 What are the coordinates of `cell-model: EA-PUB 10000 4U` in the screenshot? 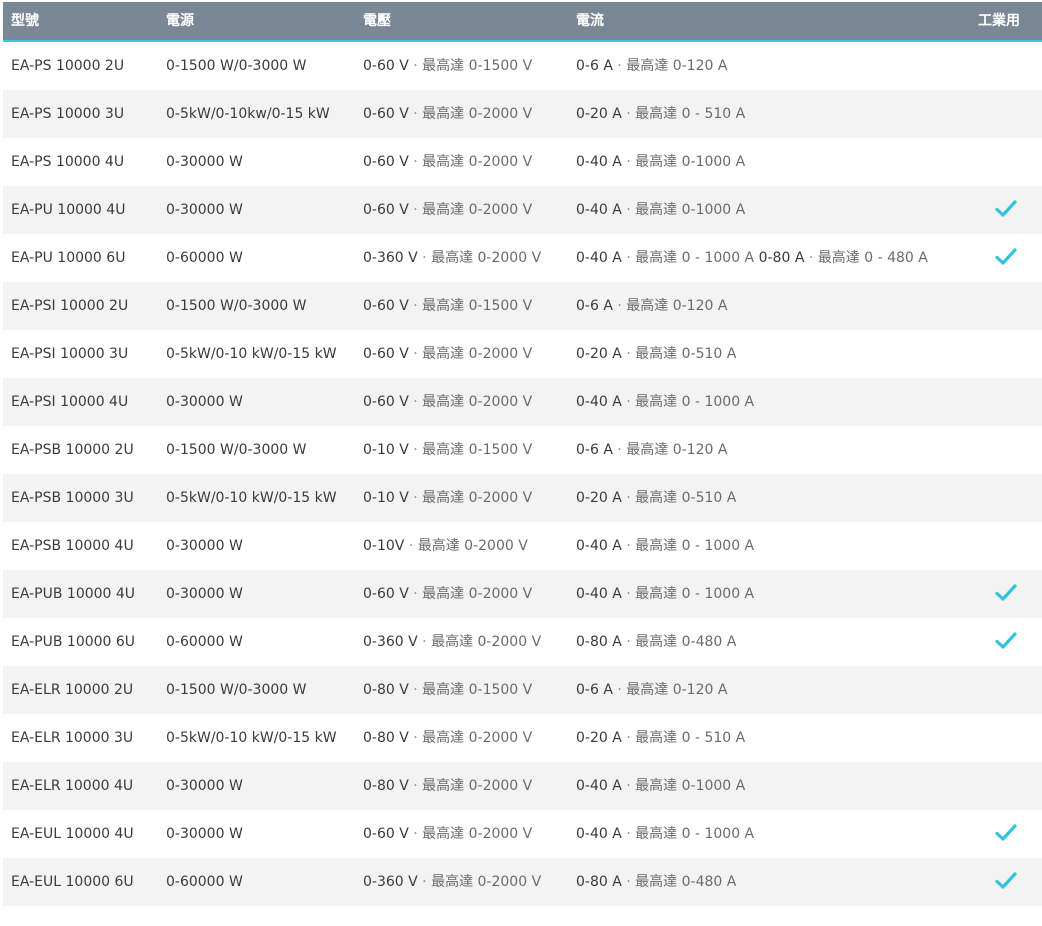 It's located at (73, 594).